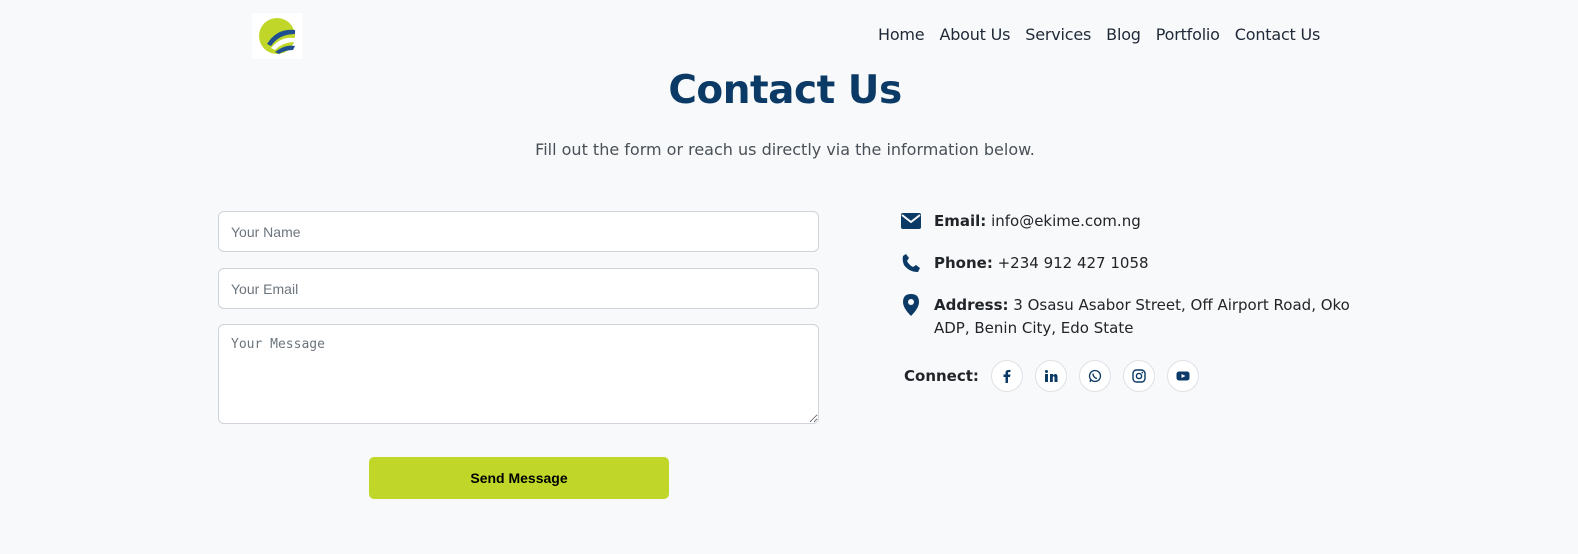 Image resolution: width=1578 pixels, height=554 pixels. What do you see at coordinates (974, 35) in the screenshot?
I see `nav-about-us: About Us` at bounding box center [974, 35].